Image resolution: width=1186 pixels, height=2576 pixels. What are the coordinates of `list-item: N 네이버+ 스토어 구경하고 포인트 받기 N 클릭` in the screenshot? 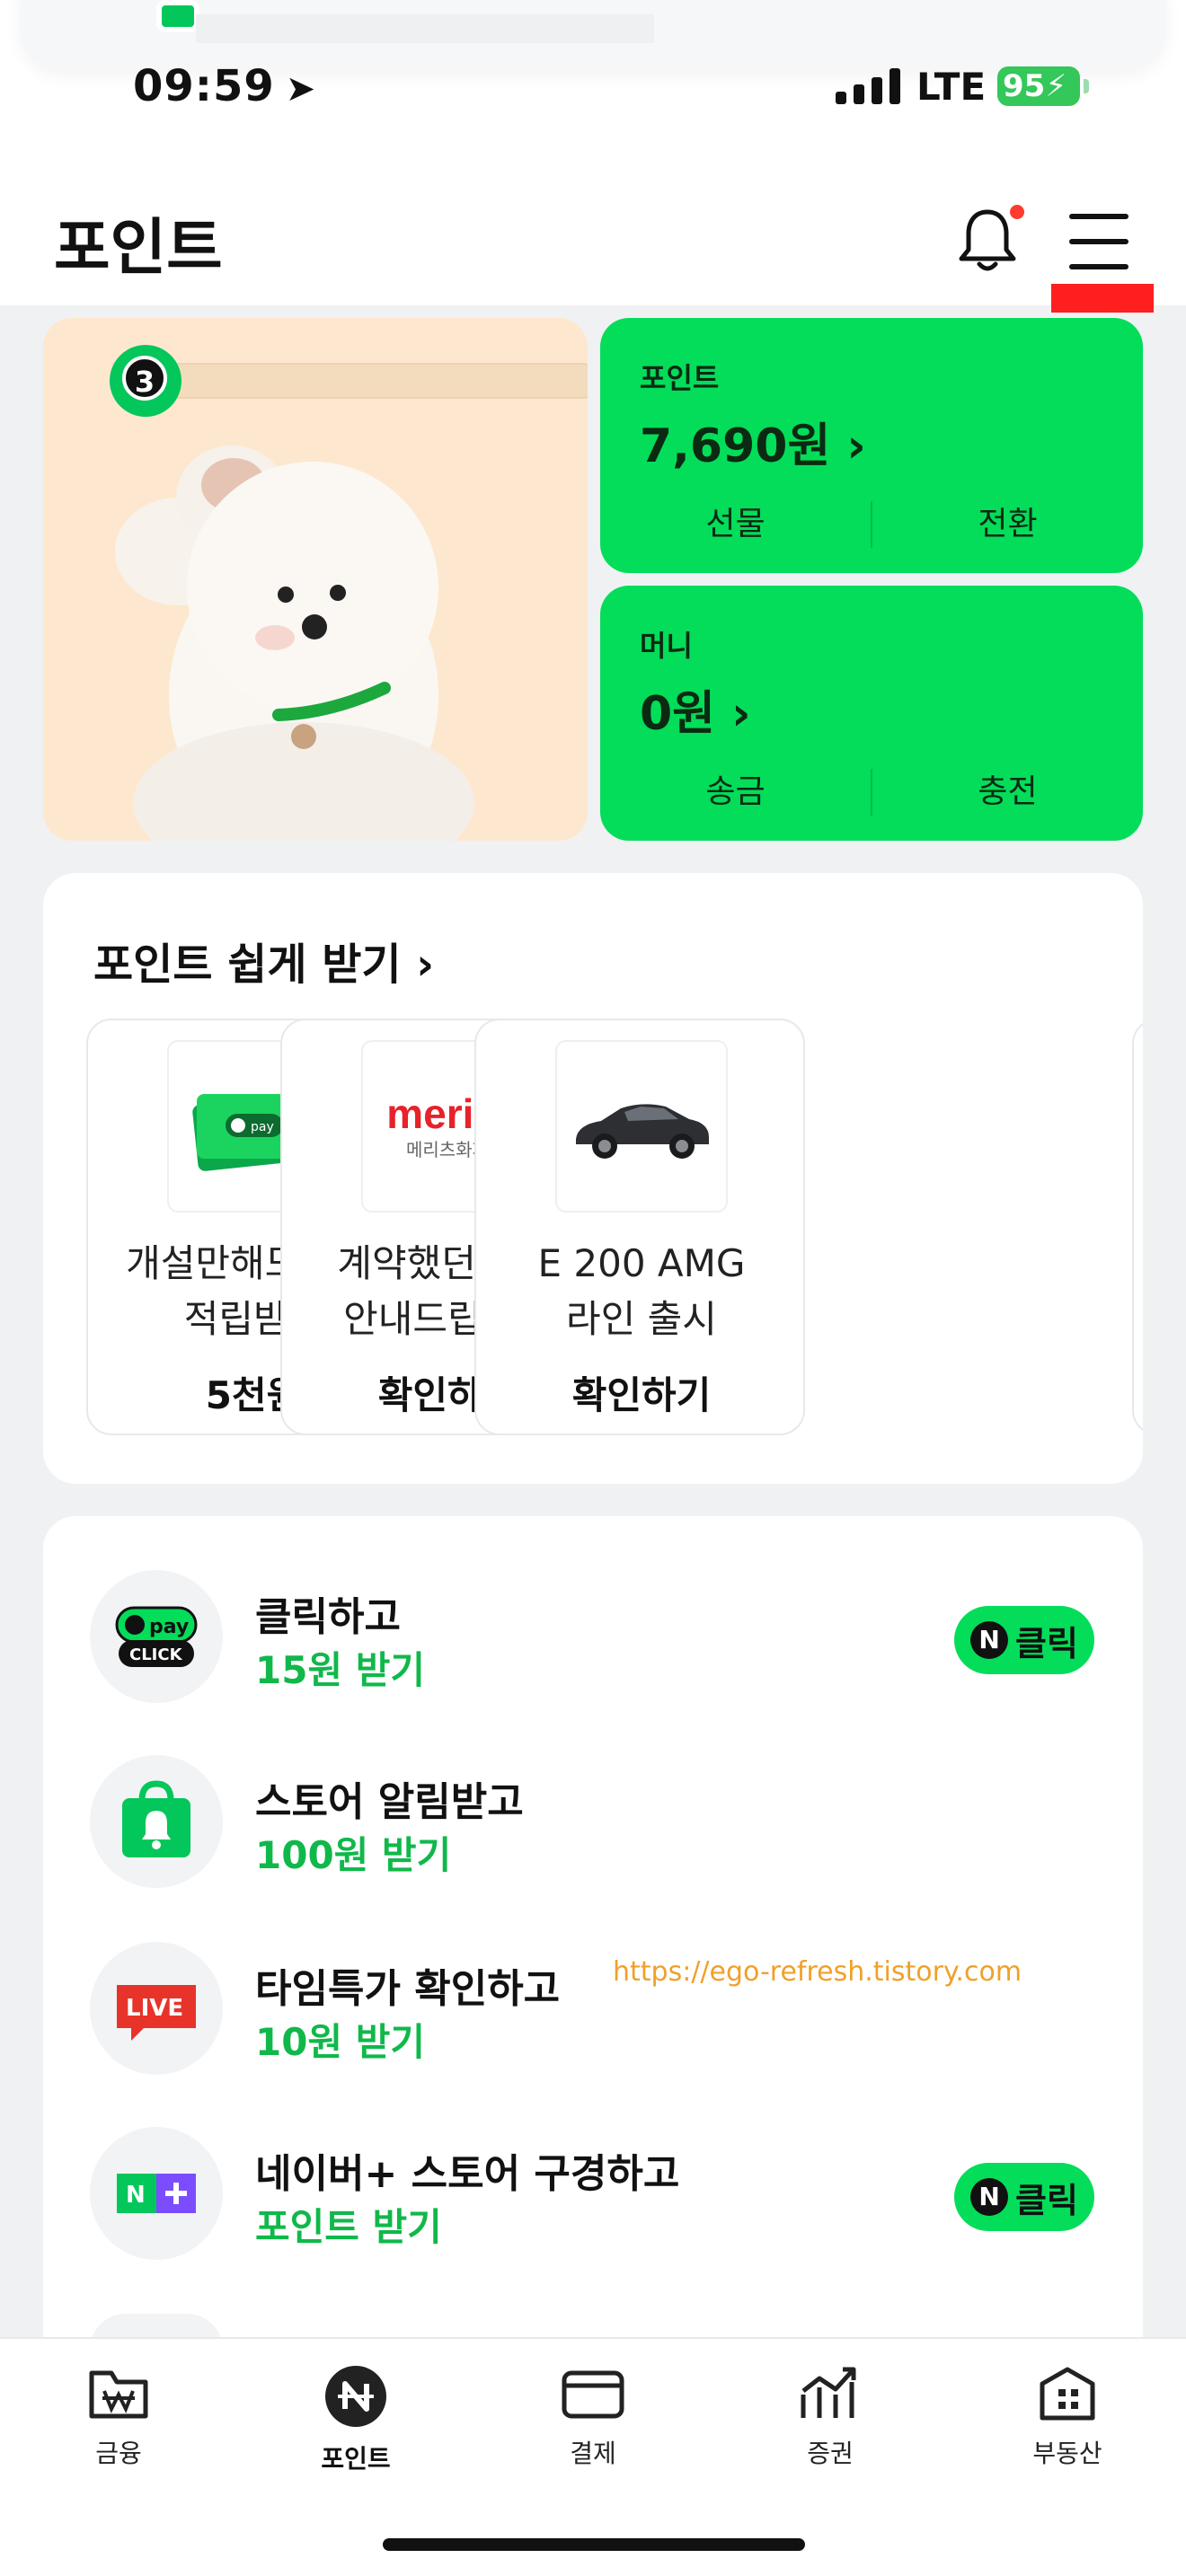 It's located at (593, 2199).